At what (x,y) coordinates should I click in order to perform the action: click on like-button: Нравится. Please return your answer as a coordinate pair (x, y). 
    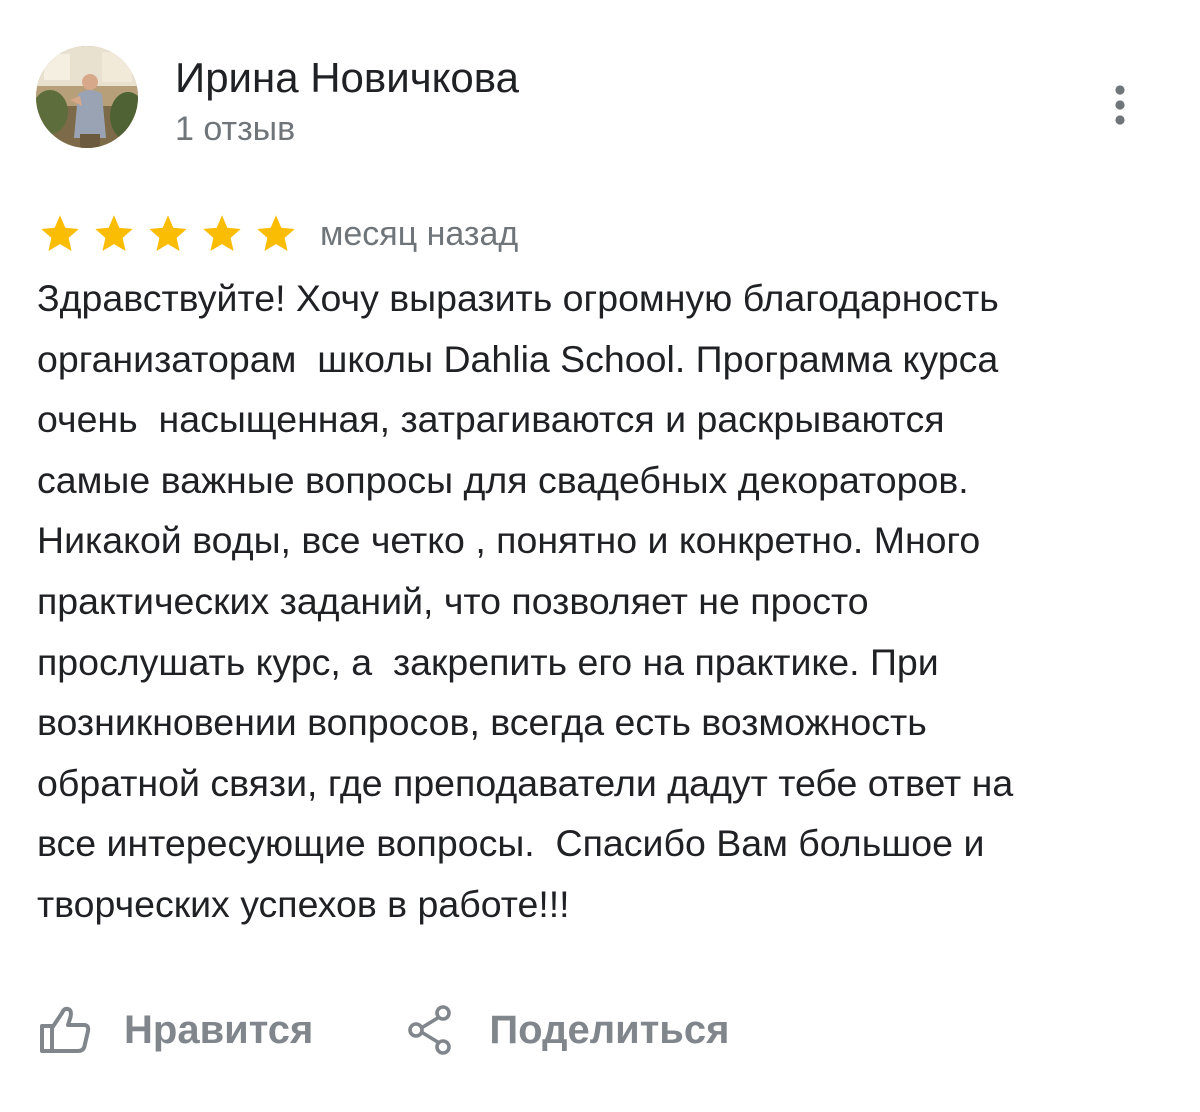
    Looking at the image, I should click on (175, 1030).